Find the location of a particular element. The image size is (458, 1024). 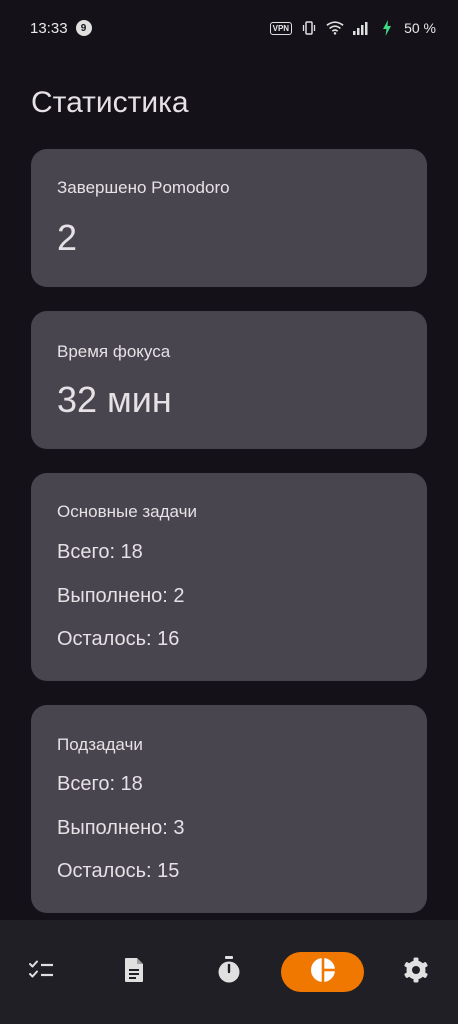

pomodoro-value: 2 is located at coordinates (67, 237).